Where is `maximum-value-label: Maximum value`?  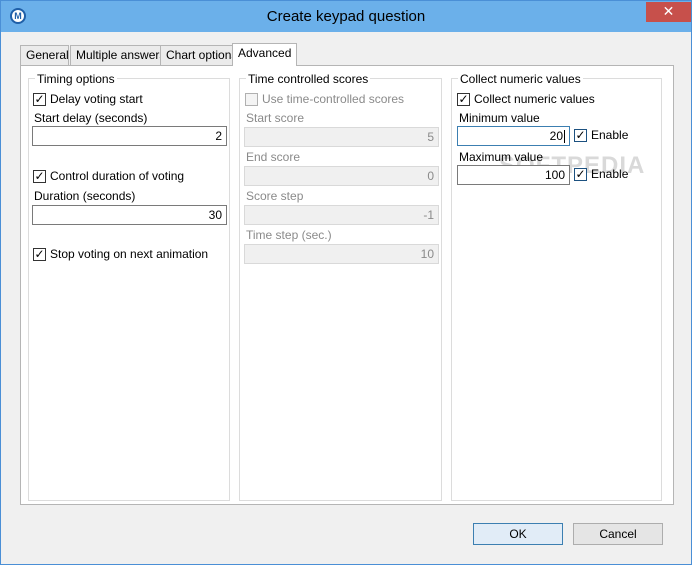
maximum-value-label: Maximum value is located at coordinates (501, 157).